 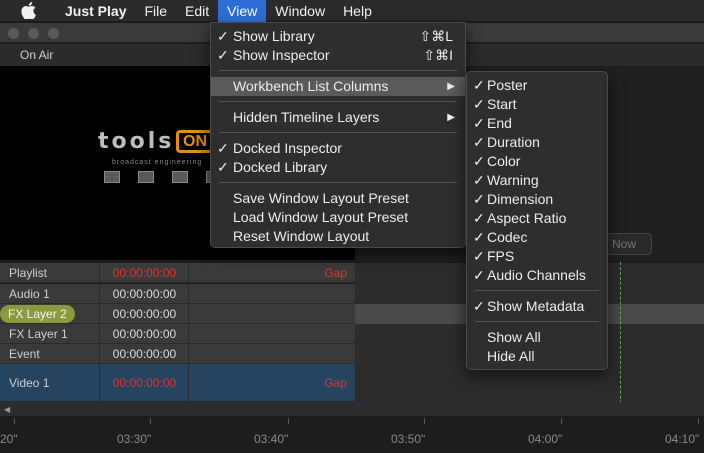 What do you see at coordinates (537, 104) in the screenshot?
I see `submenu-item-start: ✓ Start` at bounding box center [537, 104].